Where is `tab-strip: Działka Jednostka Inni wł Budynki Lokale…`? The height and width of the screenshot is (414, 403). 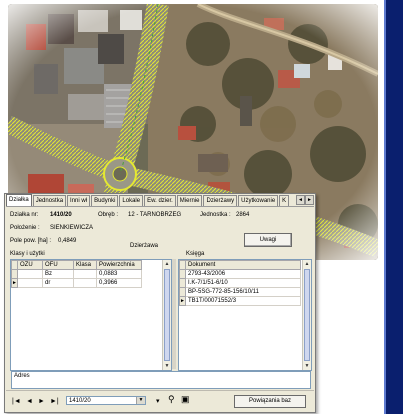 tab-strip: Działka Jednostka Inni wł Budynki Lokale… is located at coordinates (160, 200).